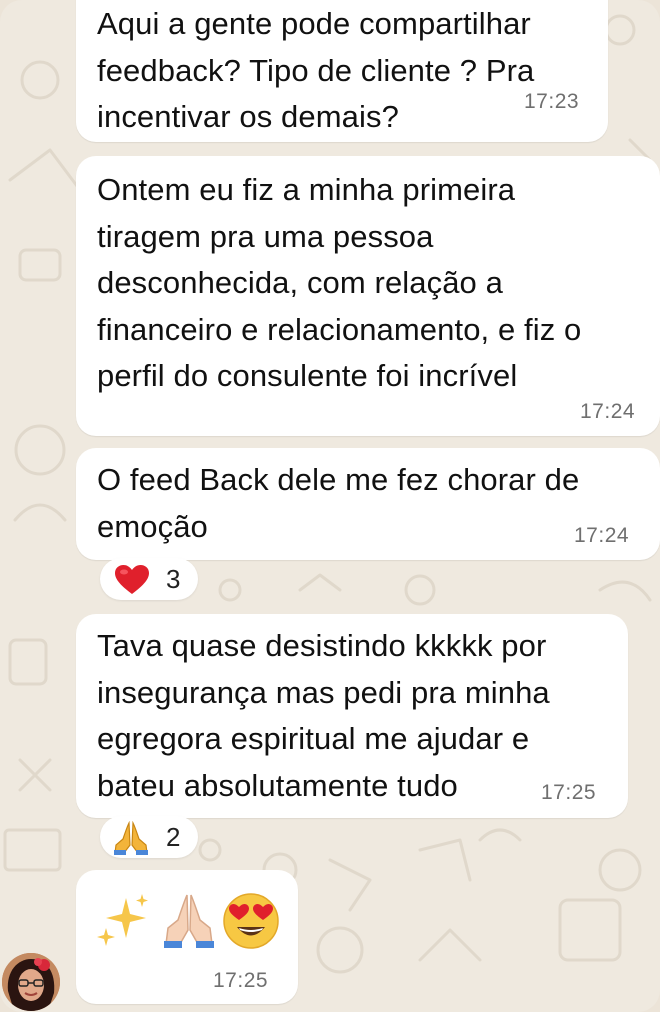 The width and height of the screenshot is (660, 1012). What do you see at coordinates (132, 579) in the screenshot?
I see `heart-icon` at bounding box center [132, 579].